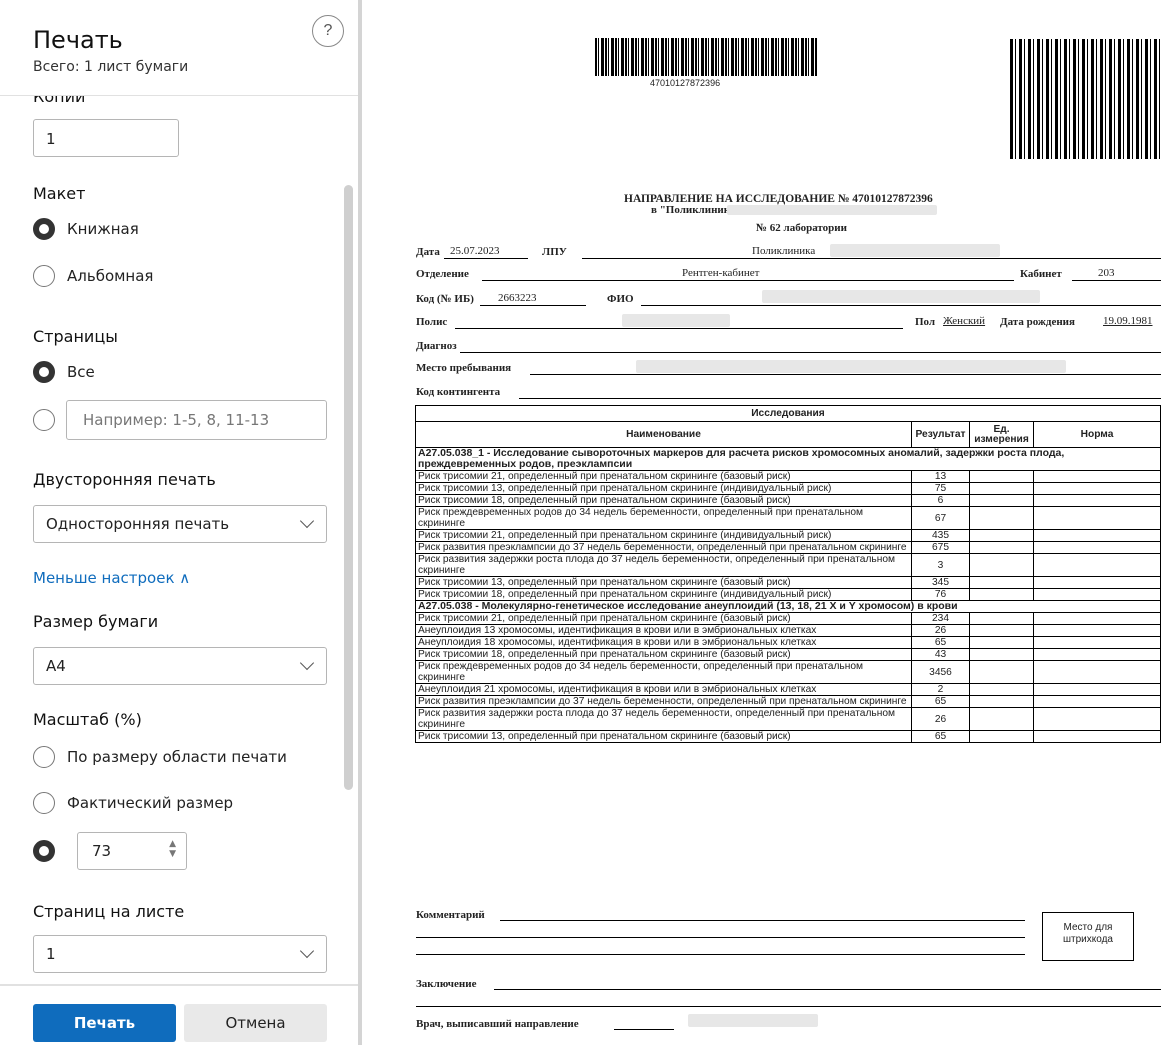 The width and height of the screenshot is (1176, 1045). I want to click on conclusion-label: Заключение, so click(446, 984).